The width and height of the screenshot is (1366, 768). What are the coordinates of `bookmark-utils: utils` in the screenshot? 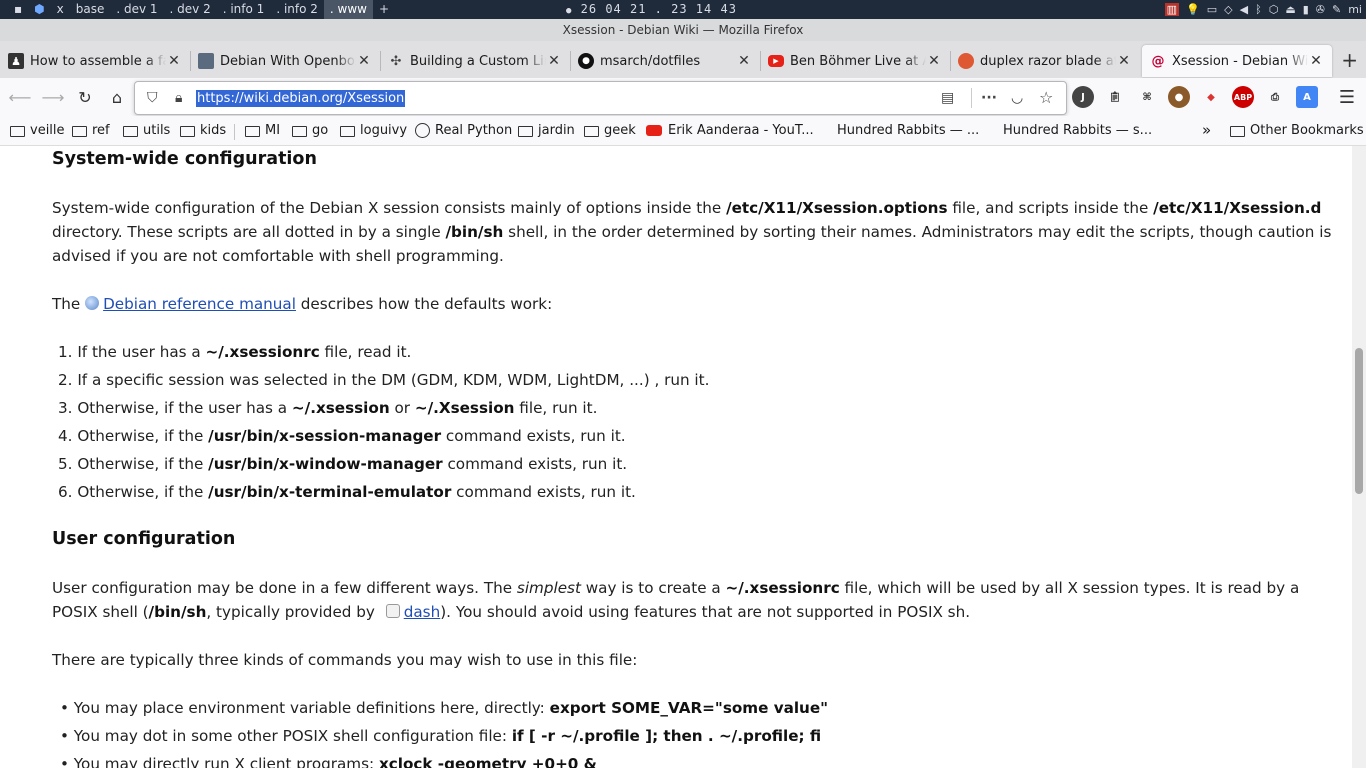 It's located at (146, 130).